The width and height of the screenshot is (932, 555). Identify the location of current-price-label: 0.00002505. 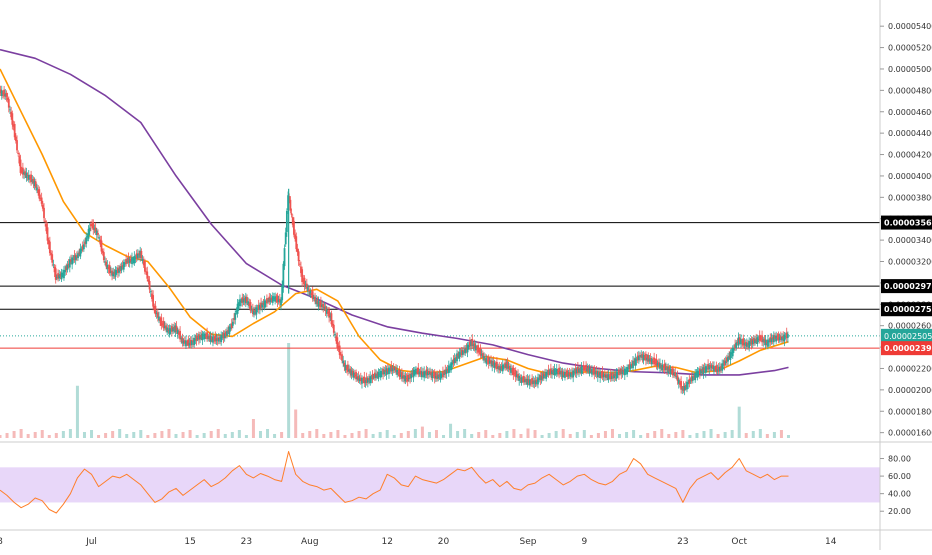
(908, 336).